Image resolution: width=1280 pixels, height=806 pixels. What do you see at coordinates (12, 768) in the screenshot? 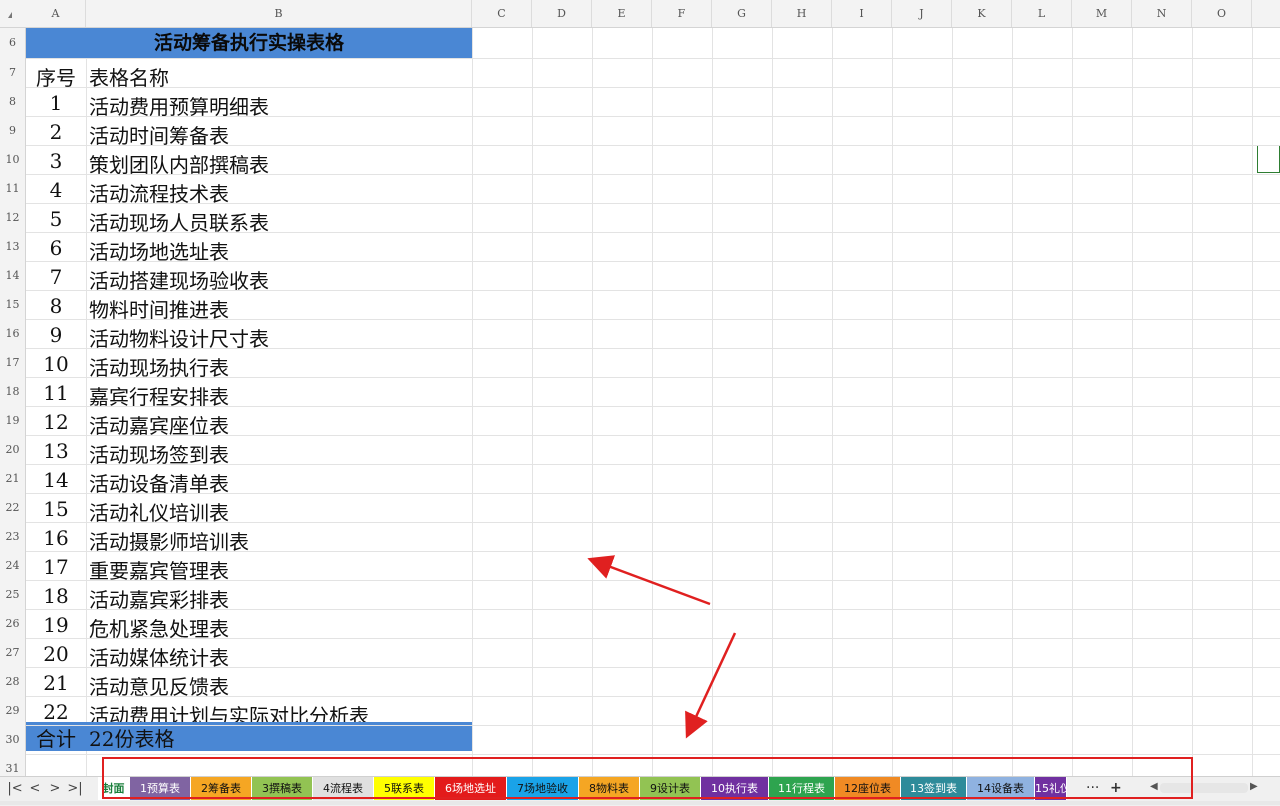
I see `row-header-31: 31` at bounding box center [12, 768].